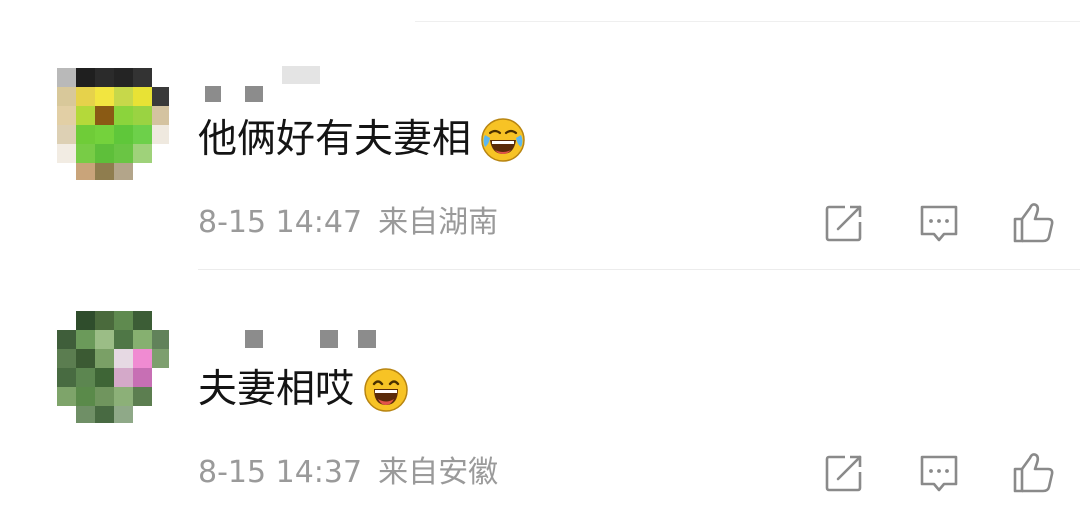 The width and height of the screenshot is (1080, 513). What do you see at coordinates (280, 472) in the screenshot?
I see `comment-time: 8-15 14:37` at bounding box center [280, 472].